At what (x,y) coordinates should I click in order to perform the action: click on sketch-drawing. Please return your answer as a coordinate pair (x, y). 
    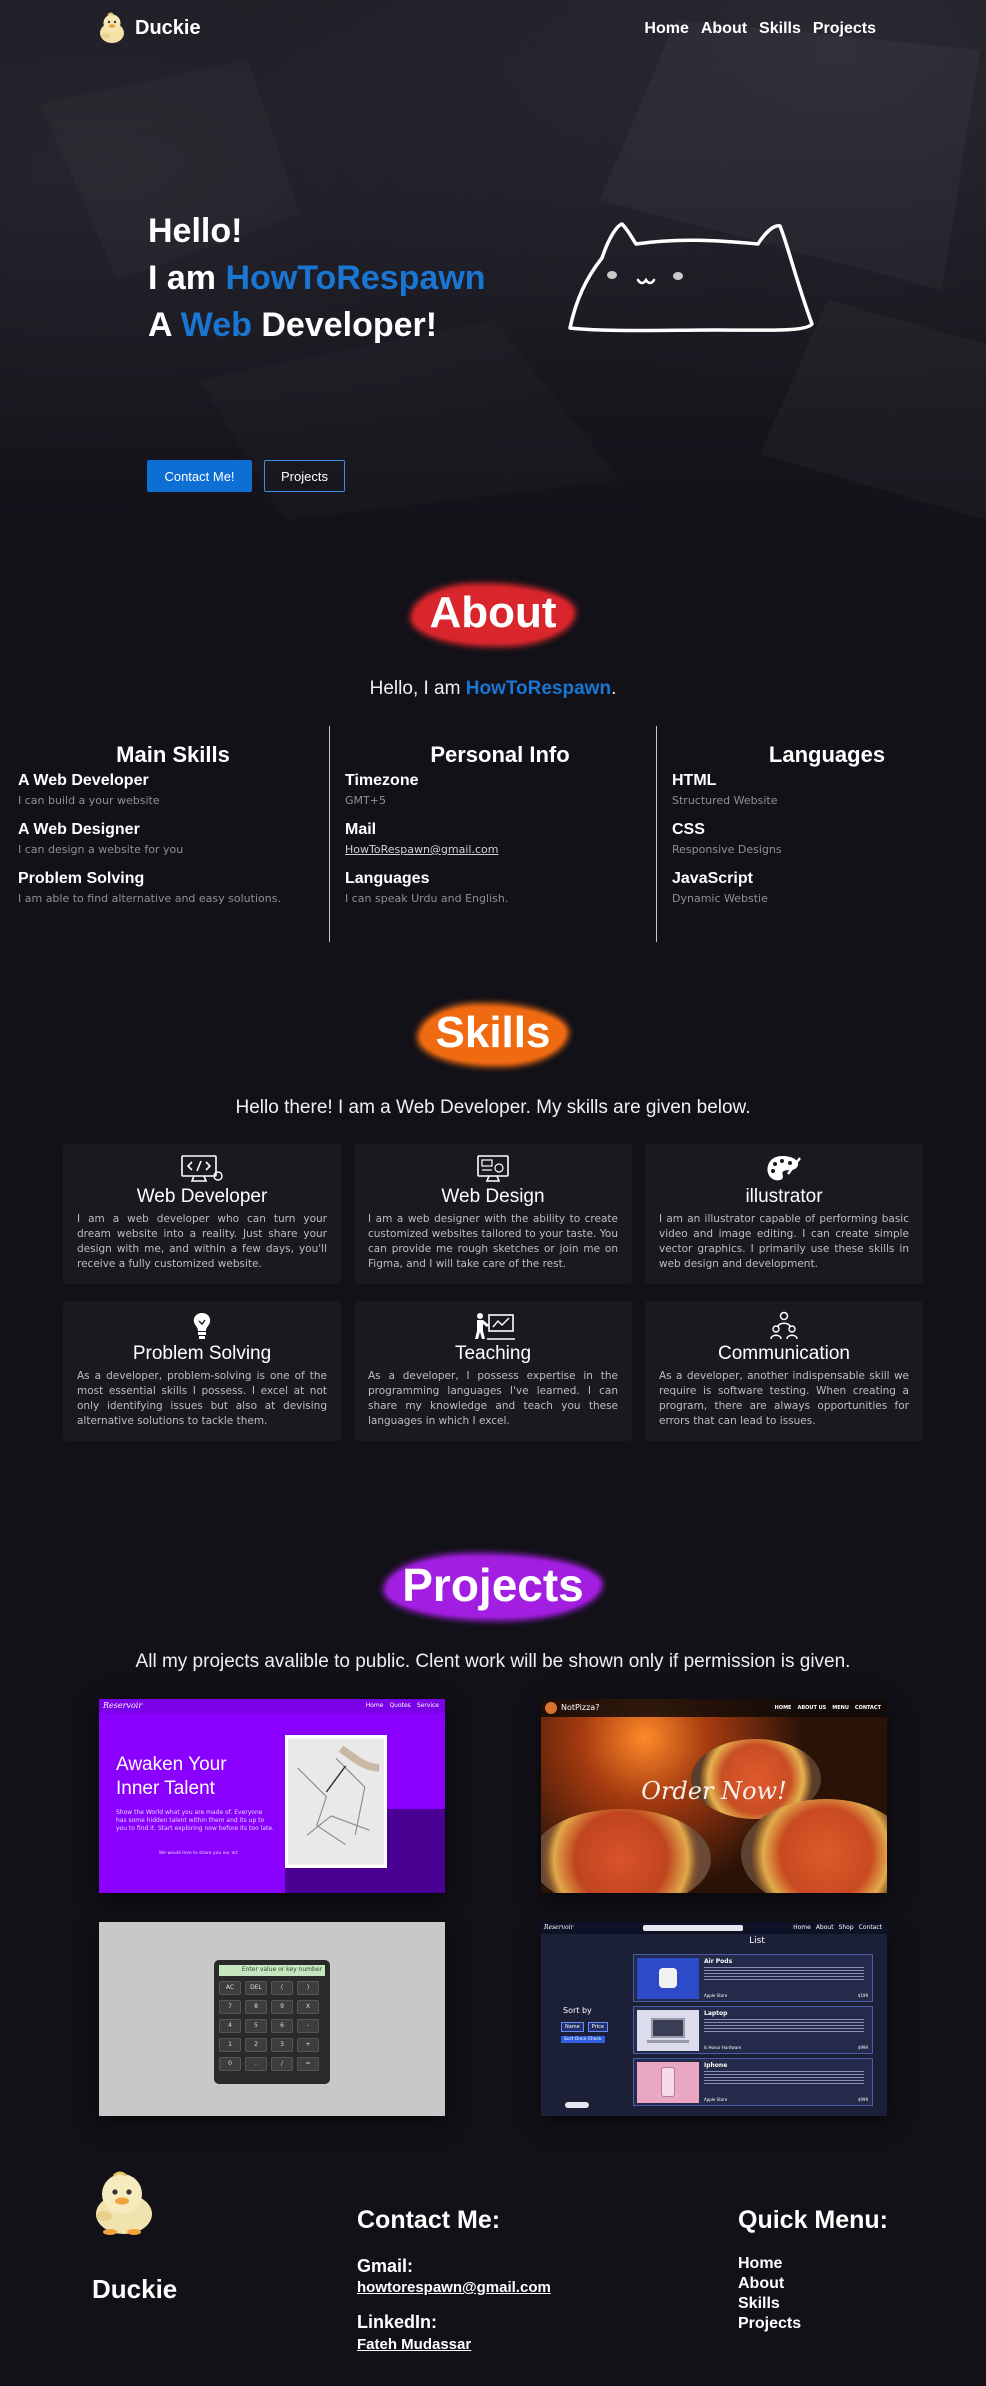
    Looking at the image, I should click on (336, 1801).